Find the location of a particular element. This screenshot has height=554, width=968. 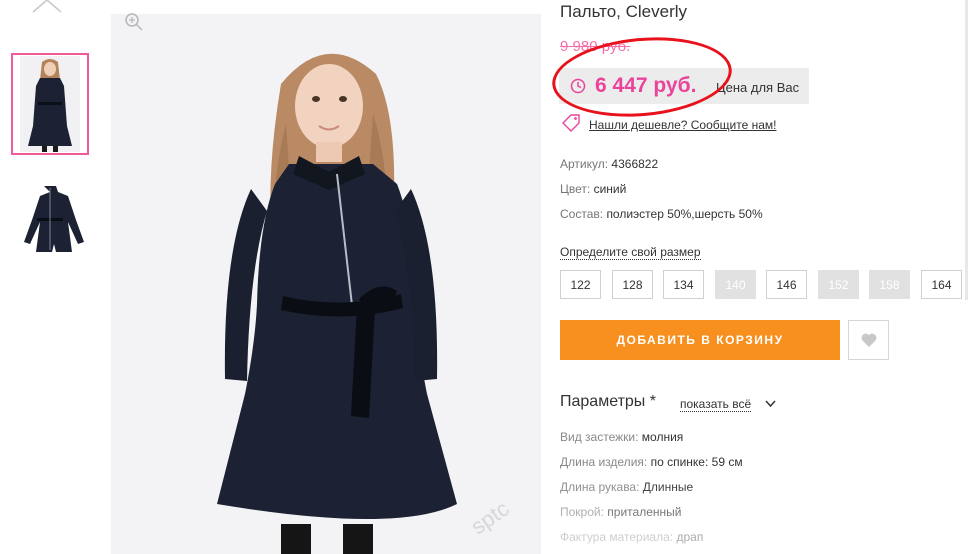

param-row: Вид застежки: молния is located at coordinates (621, 437).